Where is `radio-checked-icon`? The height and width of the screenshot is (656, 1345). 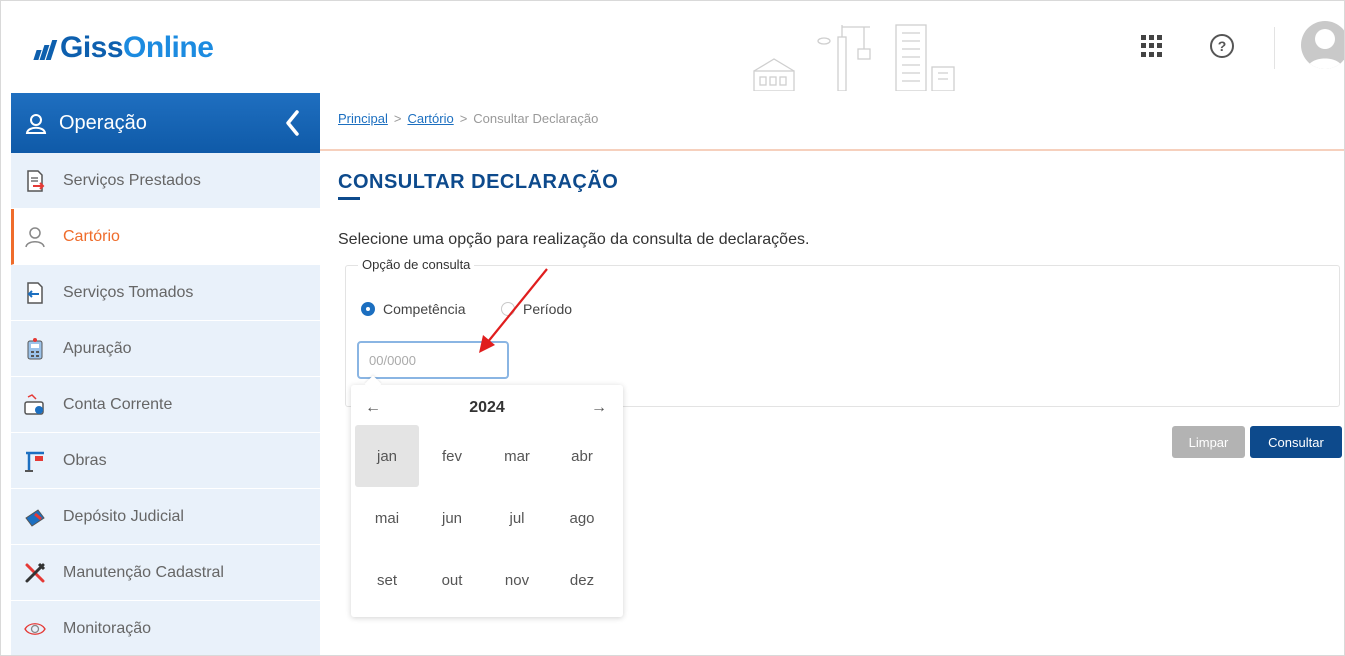
radio-checked-icon is located at coordinates (368, 309).